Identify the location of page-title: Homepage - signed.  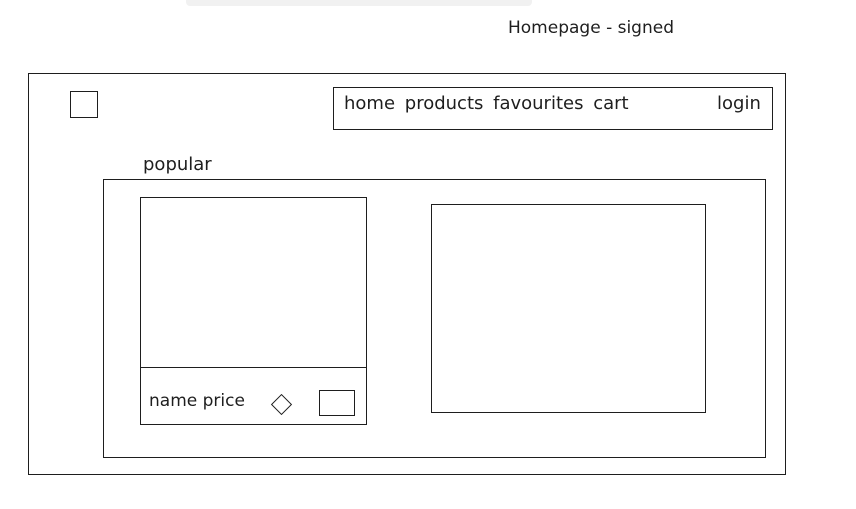
(591, 28).